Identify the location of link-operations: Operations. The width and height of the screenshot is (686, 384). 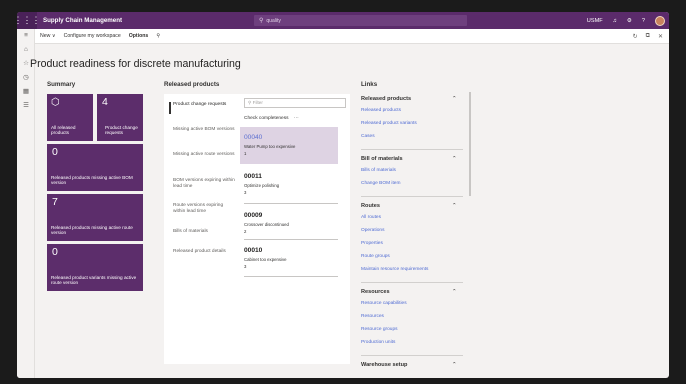
(372, 230).